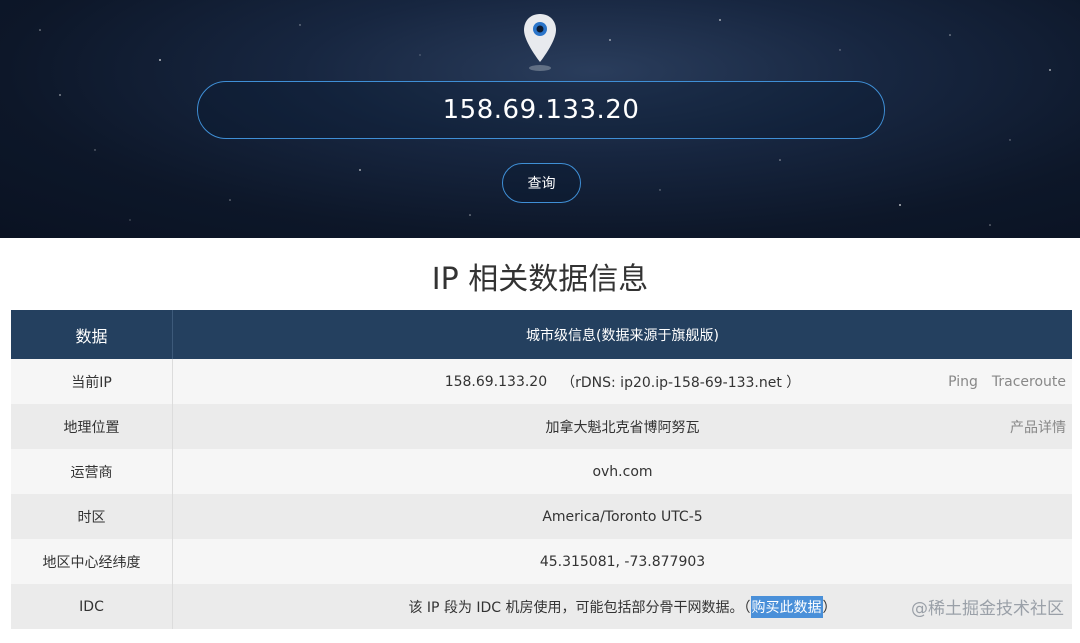 The height and width of the screenshot is (643, 1080). Describe the element at coordinates (829, 607) in the screenshot. I see `idc-note-suffix: ）` at that location.